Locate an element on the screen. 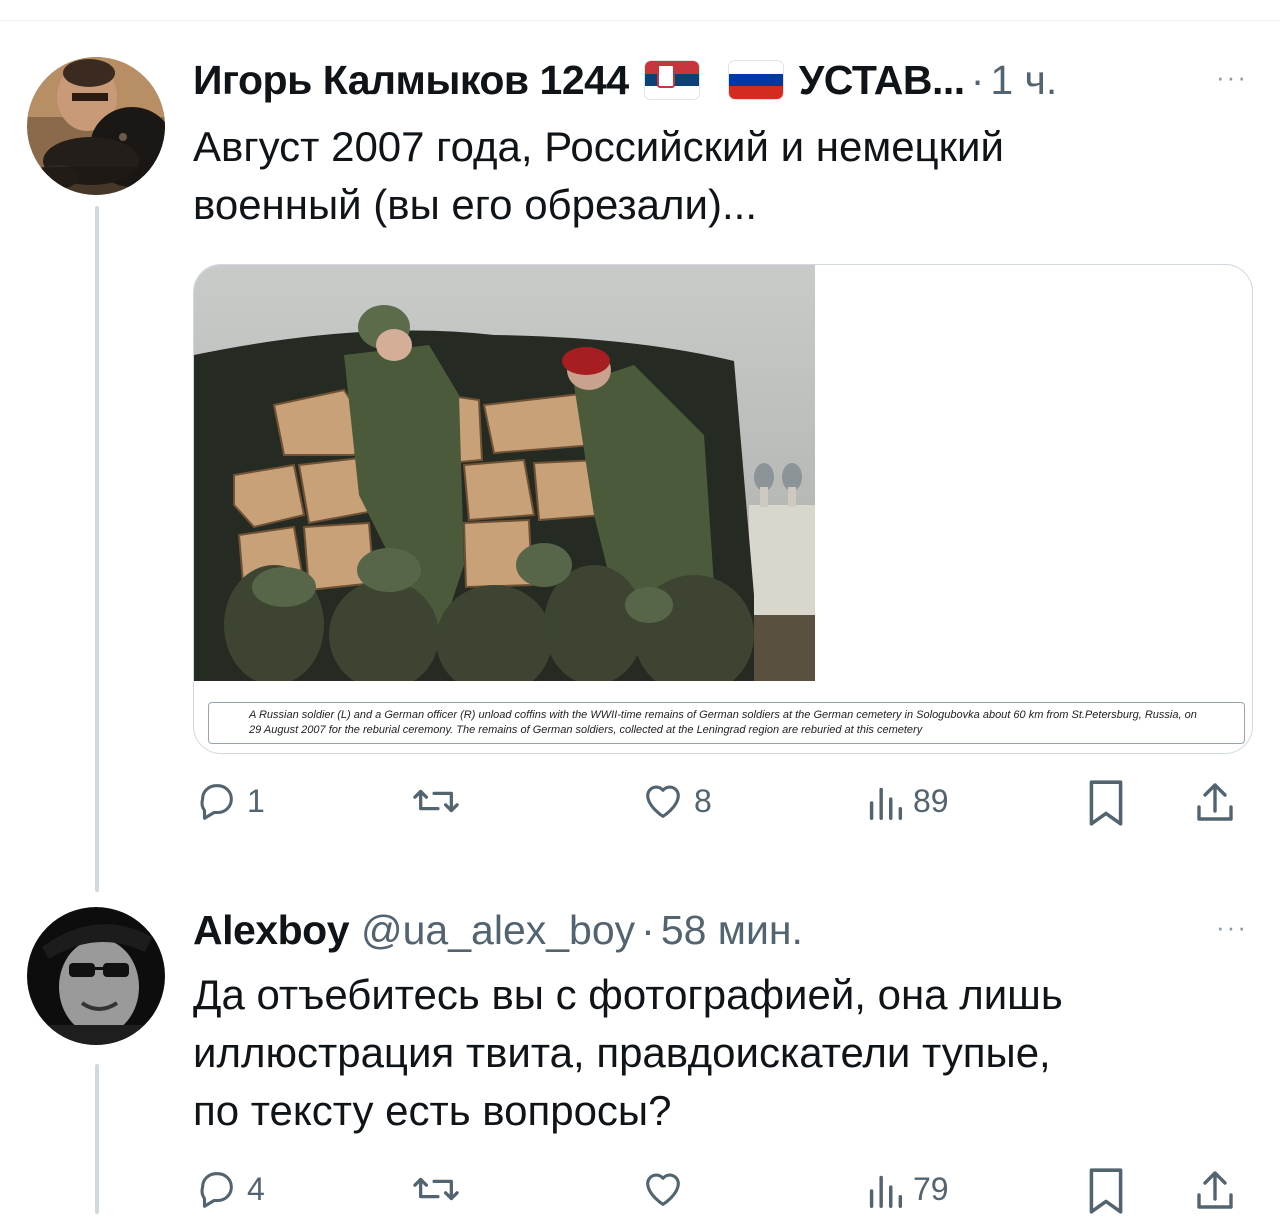 The image size is (1280, 1226). like-button is located at coordinates (667, 1189).